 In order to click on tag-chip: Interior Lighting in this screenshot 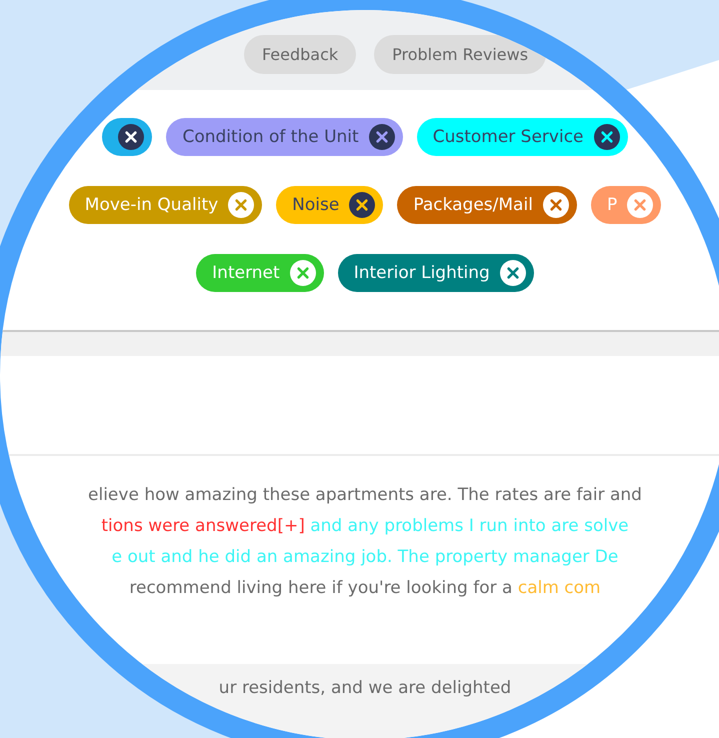, I will do `click(436, 273)`.